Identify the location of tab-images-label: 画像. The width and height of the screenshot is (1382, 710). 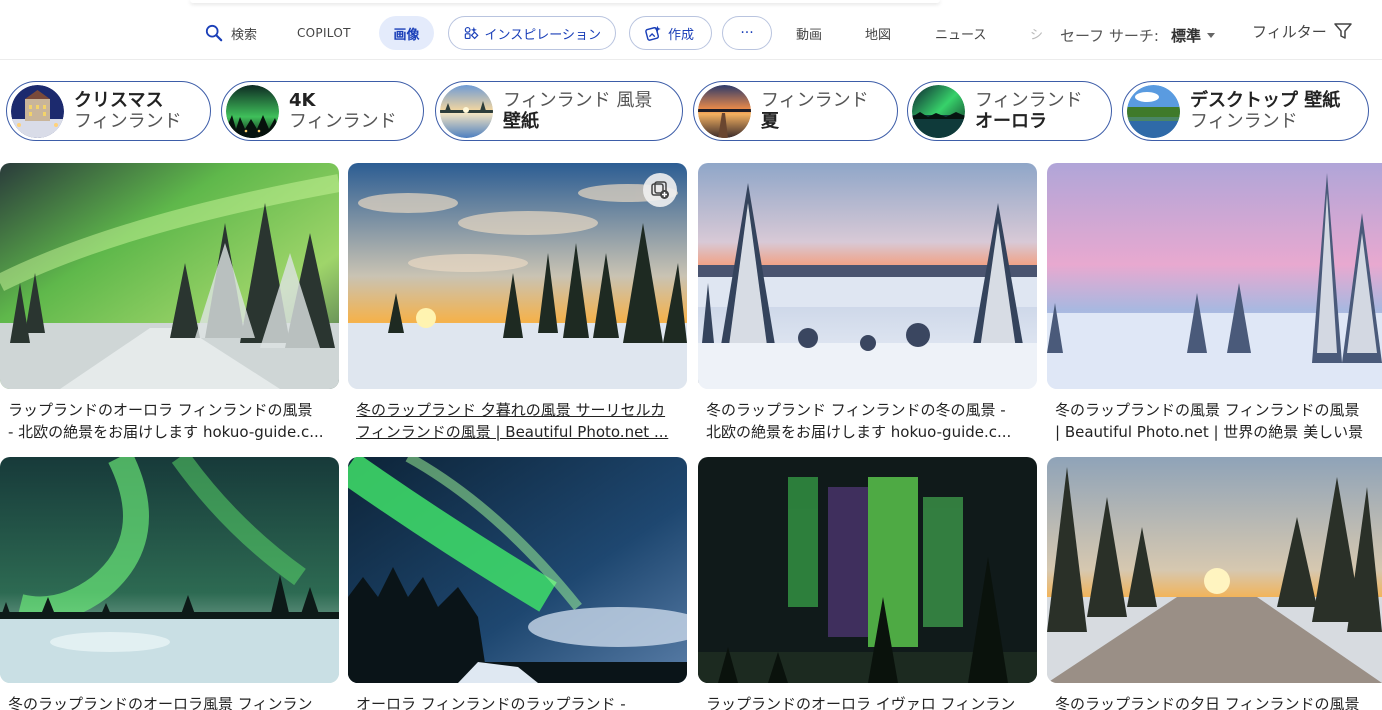
(406, 35).